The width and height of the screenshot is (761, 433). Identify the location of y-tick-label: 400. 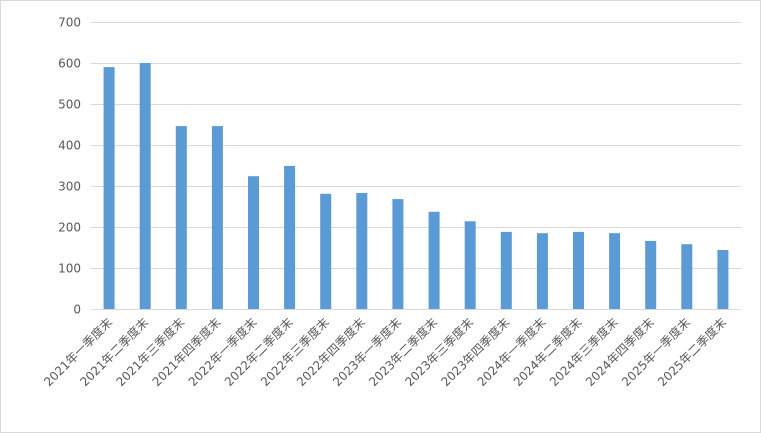
(69, 146).